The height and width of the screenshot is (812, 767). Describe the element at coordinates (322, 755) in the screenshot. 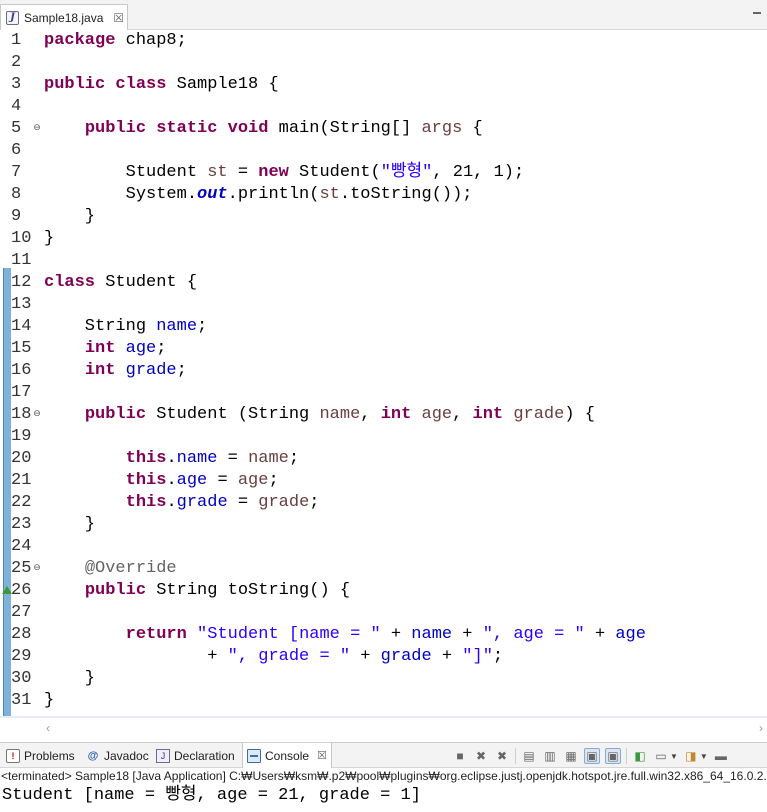

I see `console-close-icon: ☒` at that location.